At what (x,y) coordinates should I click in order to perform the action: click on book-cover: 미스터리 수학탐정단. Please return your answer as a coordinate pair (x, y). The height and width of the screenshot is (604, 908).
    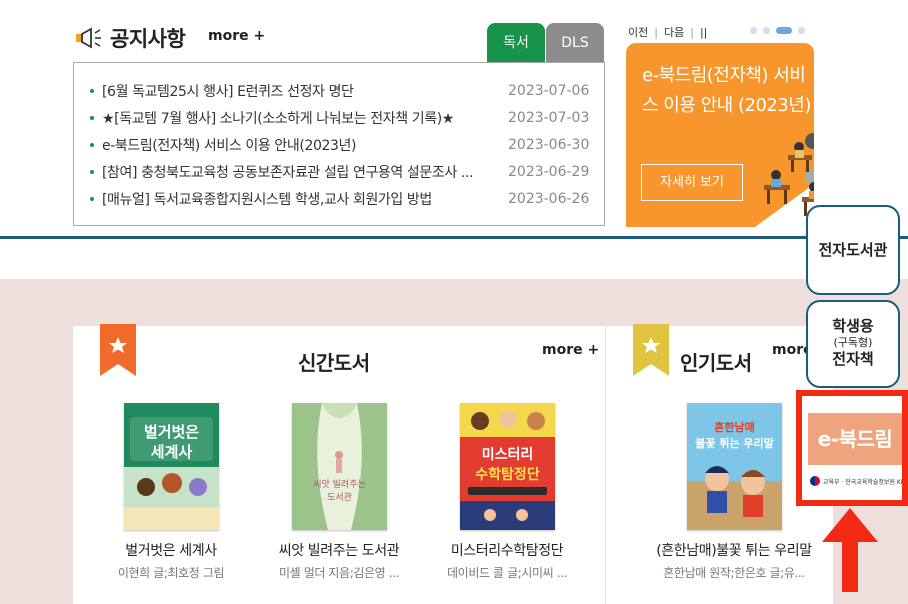
    Looking at the image, I should click on (507, 466).